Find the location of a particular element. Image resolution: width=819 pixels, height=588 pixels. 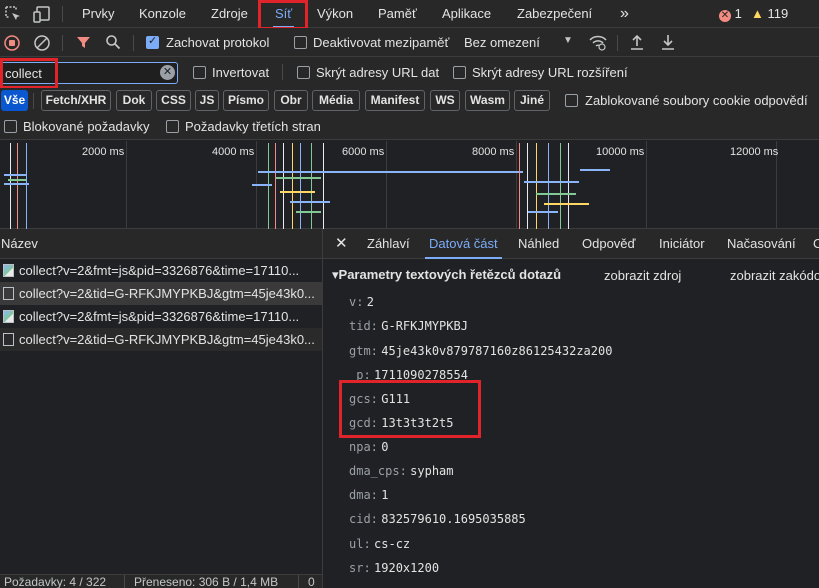

type-filter-fetch-xhr: Fetch/XHR is located at coordinates (76, 100).